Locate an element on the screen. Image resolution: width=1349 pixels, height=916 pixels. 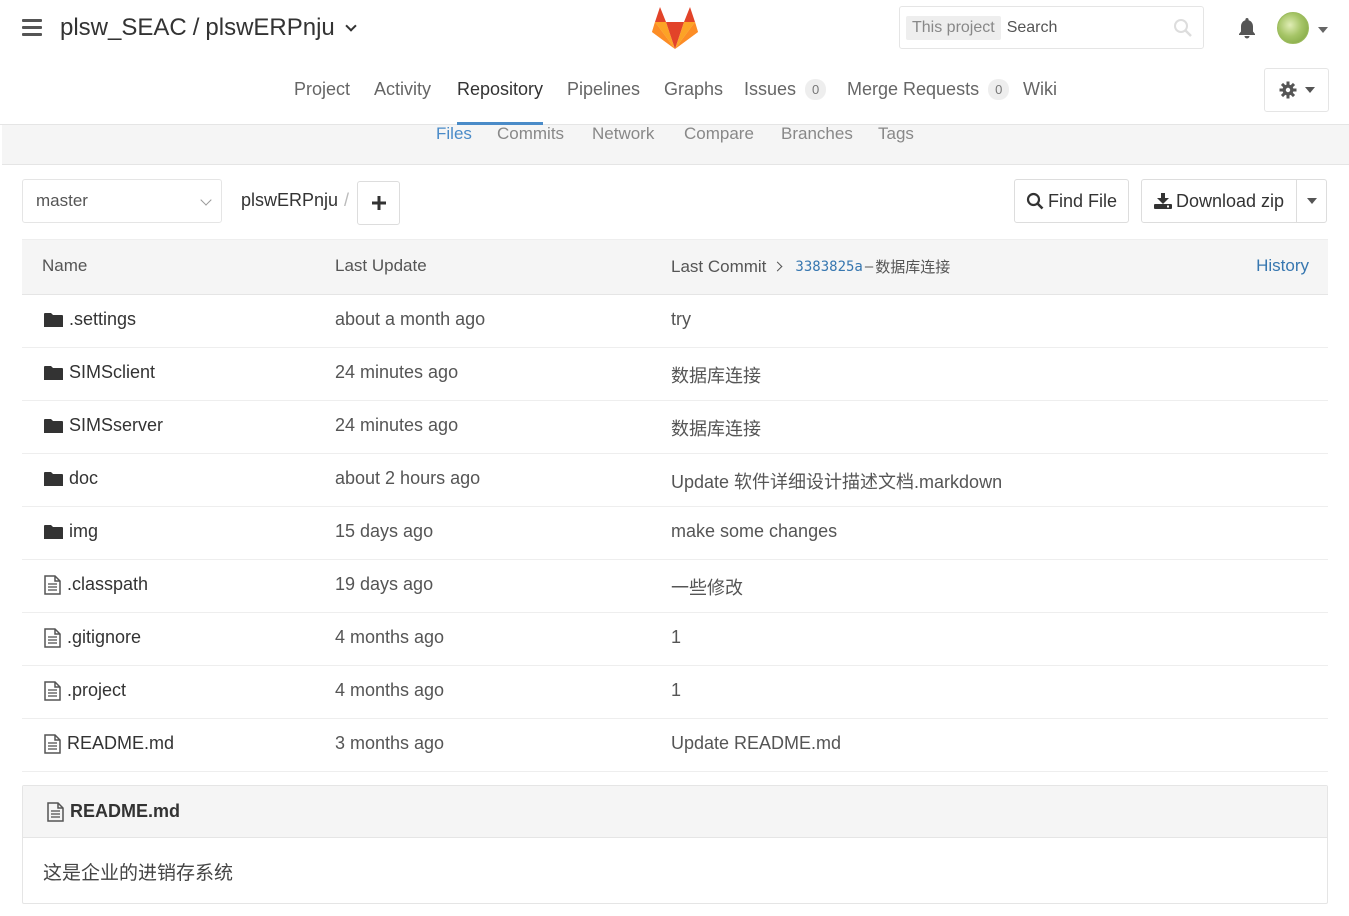
commit-message: 数据库连接 is located at coordinates (912, 266).